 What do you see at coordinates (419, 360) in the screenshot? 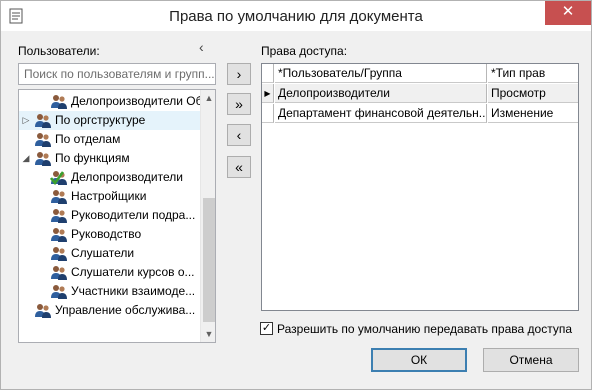
I see `ok-button: ОК` at bounding box center [419, 360].